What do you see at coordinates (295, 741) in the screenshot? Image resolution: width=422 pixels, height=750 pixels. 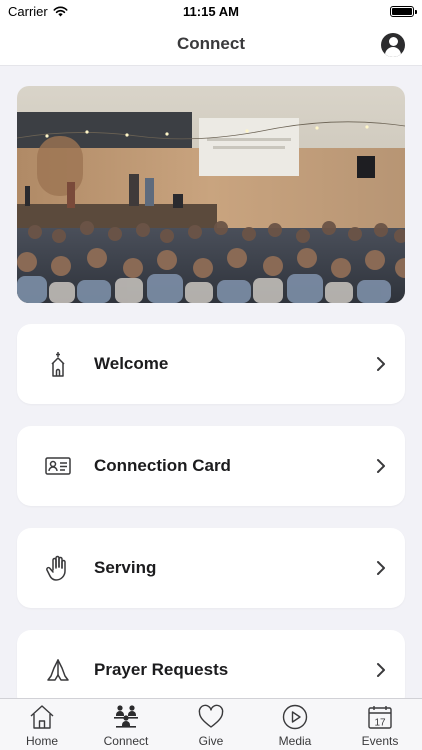 I see `tab-media-label: Media` at bounding box center [295, 741].